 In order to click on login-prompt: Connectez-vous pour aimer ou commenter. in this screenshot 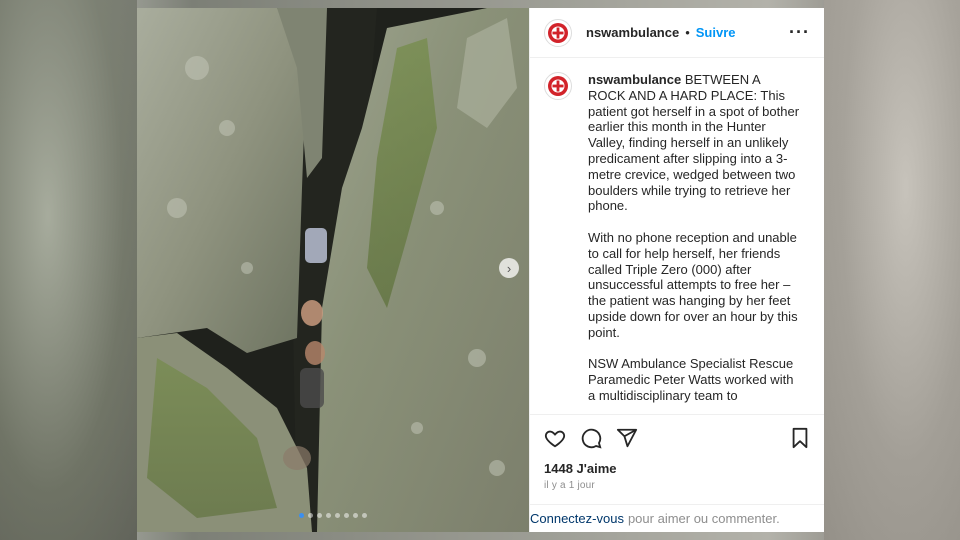, I will do `click(677, 518)`.